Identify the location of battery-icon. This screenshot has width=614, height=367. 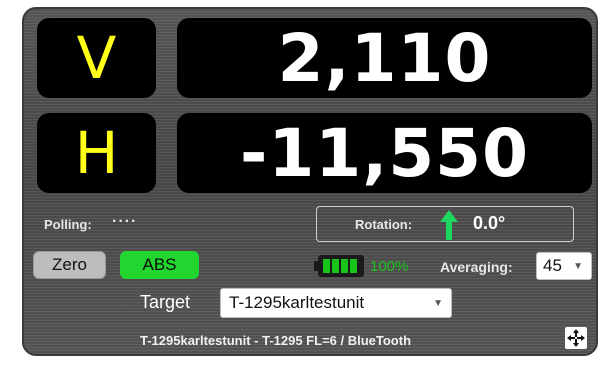
(339, 266).